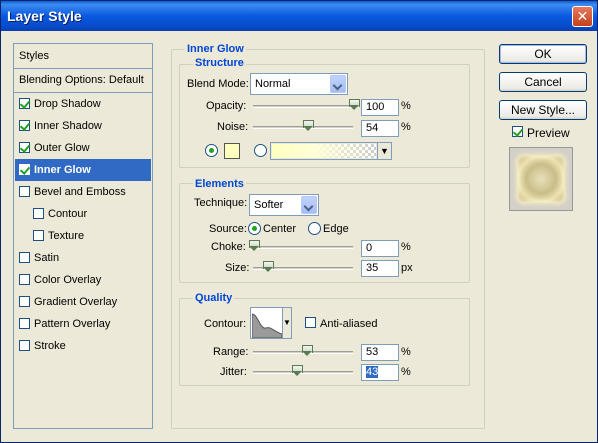 The height and width of the screenshot is (443, 598). Describe the element at coordinates (219, 184) in the screenshot. I see `elements-title: Elements` at that location.